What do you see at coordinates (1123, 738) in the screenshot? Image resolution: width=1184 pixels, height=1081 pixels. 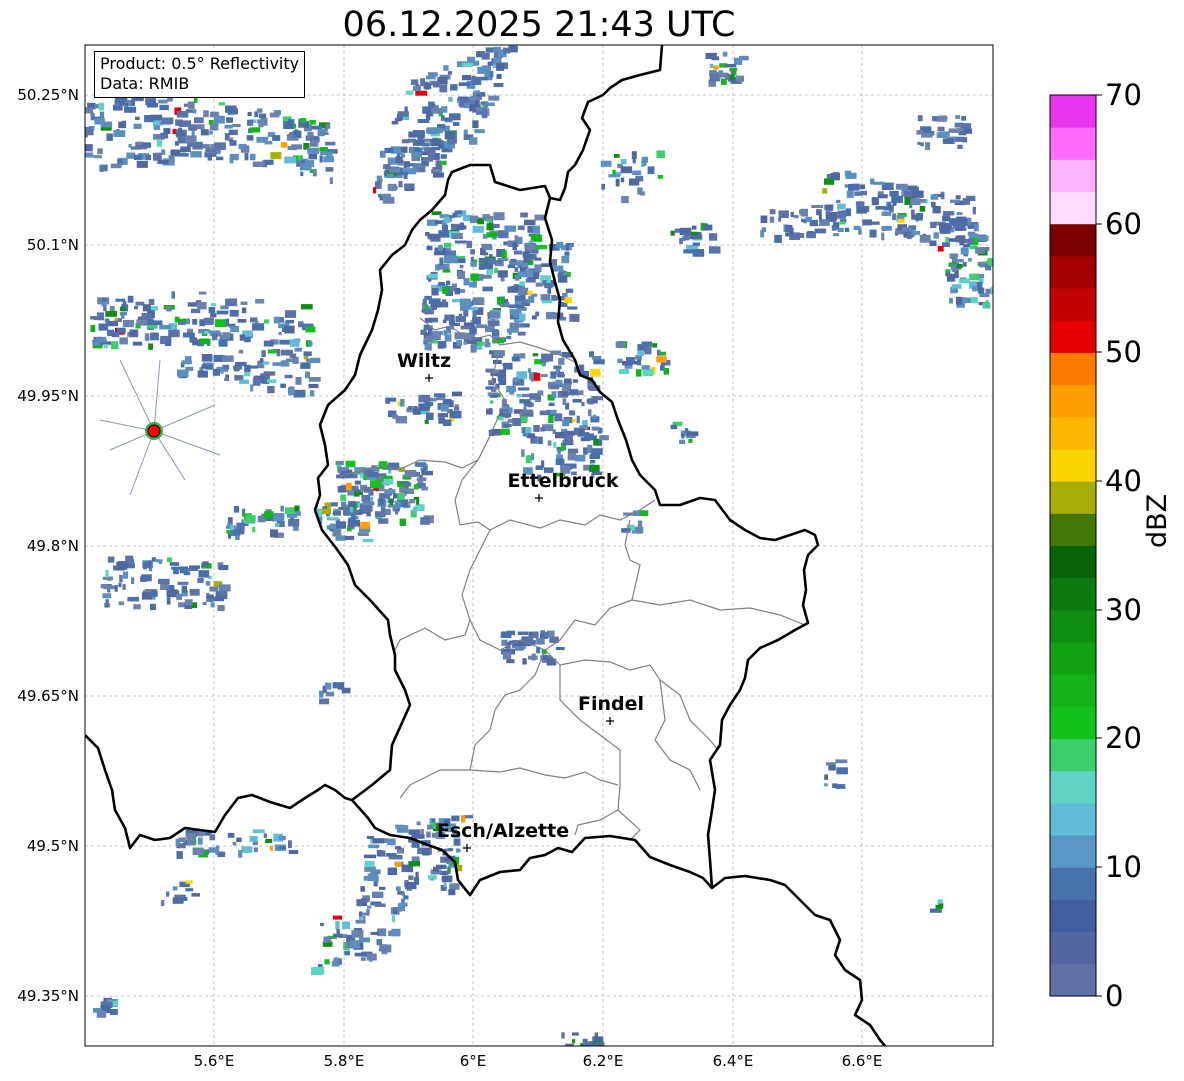 I see `colorbar-tick-label: 20` at bounding box center [1123, 738].